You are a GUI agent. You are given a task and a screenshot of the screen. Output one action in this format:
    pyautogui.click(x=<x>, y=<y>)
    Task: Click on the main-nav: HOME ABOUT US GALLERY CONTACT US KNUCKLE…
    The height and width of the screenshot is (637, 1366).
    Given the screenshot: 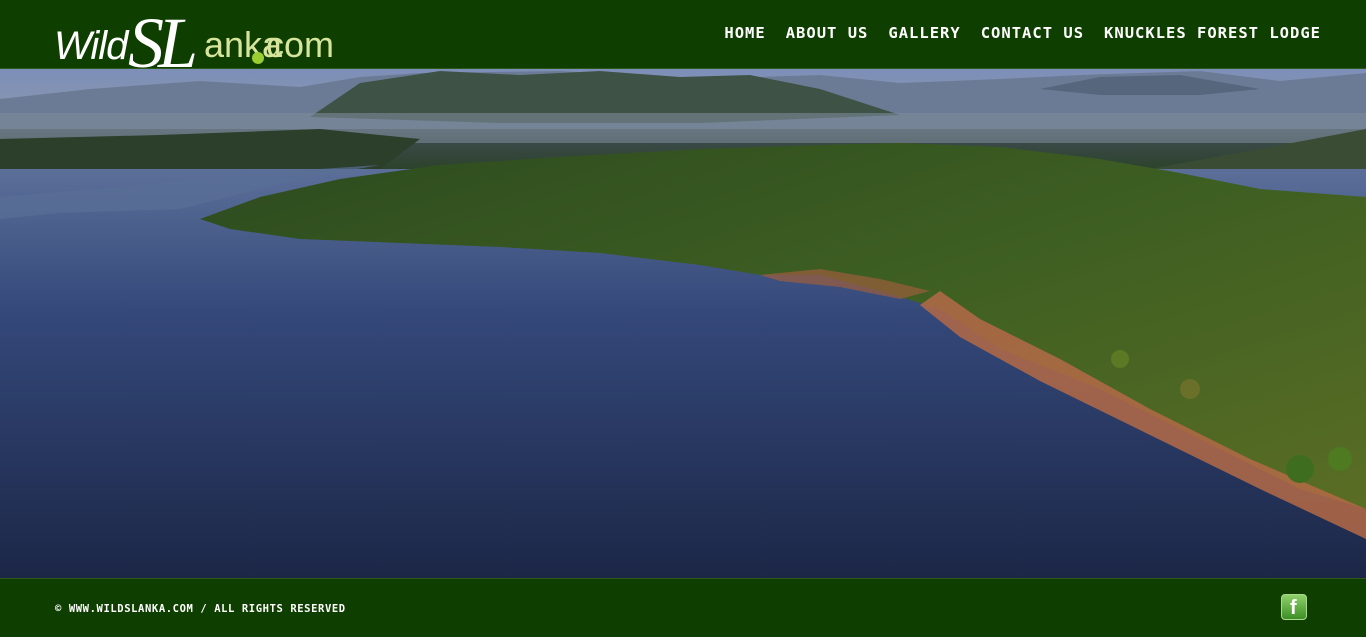 What is the action you would take?
    pyautogui.click(x=1022, y=33)
    